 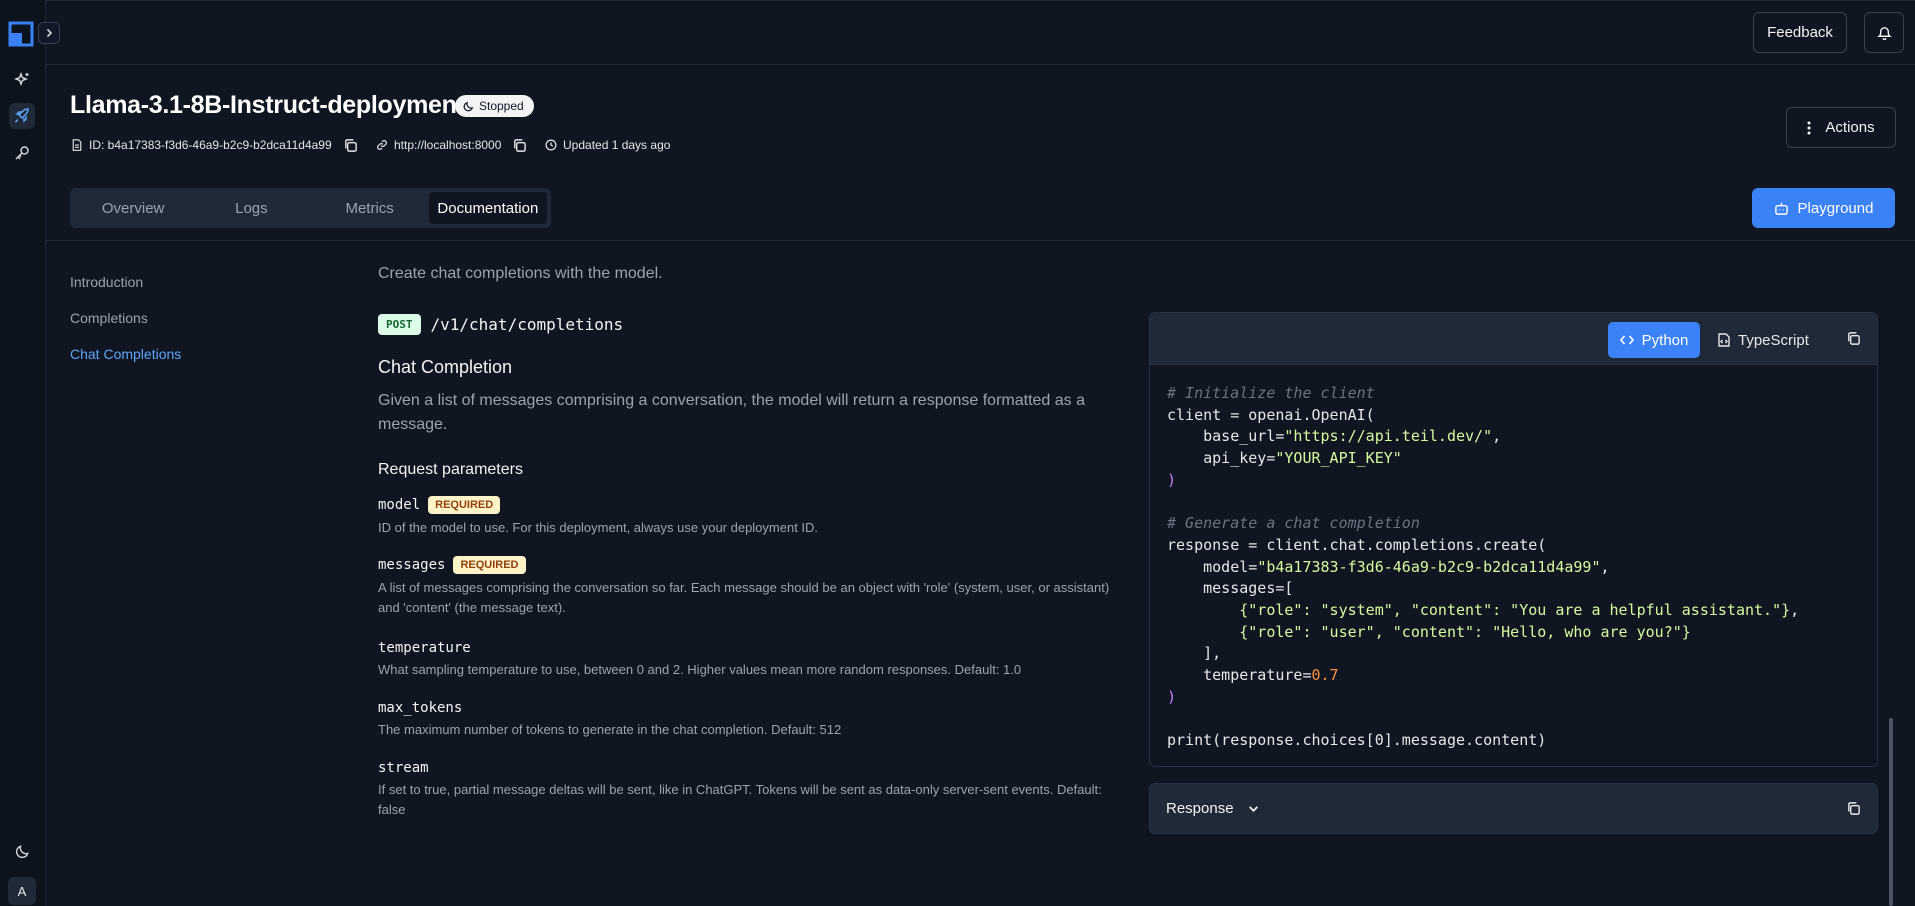 I want to click on tab-python: Python, so click(x=1654, y=340).